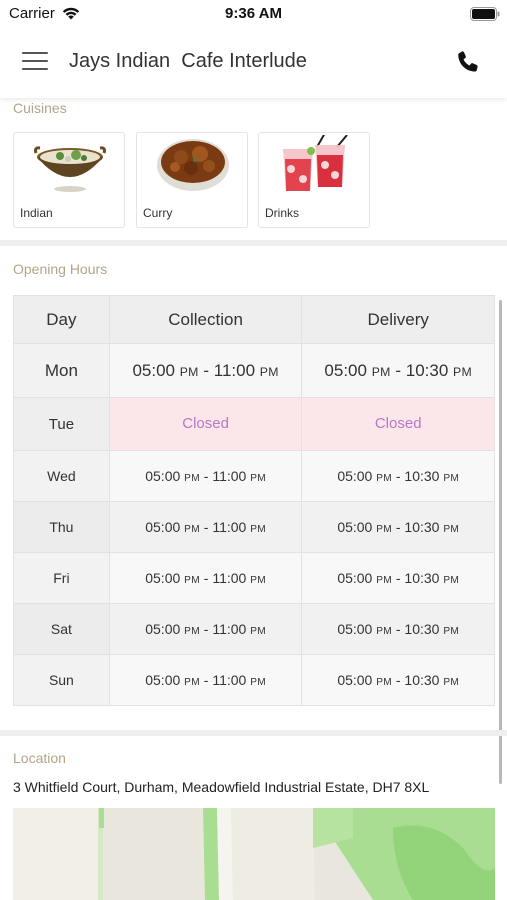 The image size is (507, 900). Describe the element at coordinates (61, 578) in the screenshot. I see `day-cell: Fri` at that location.